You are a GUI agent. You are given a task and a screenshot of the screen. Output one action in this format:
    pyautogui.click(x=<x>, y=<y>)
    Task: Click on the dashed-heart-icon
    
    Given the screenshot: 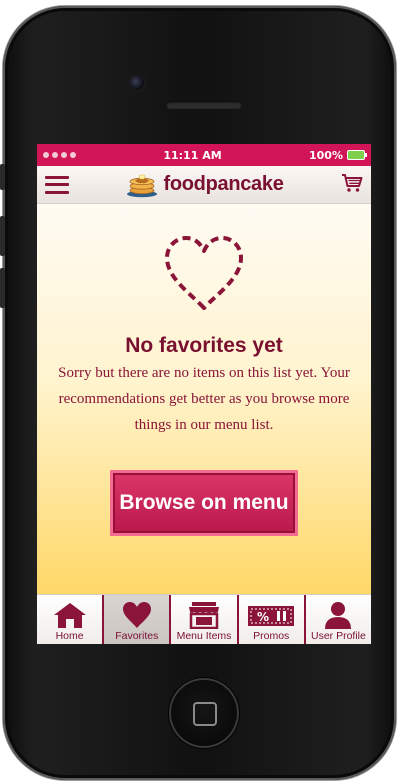 What is the action you would take?
    pyautogui.click(x=204, y=273)
    